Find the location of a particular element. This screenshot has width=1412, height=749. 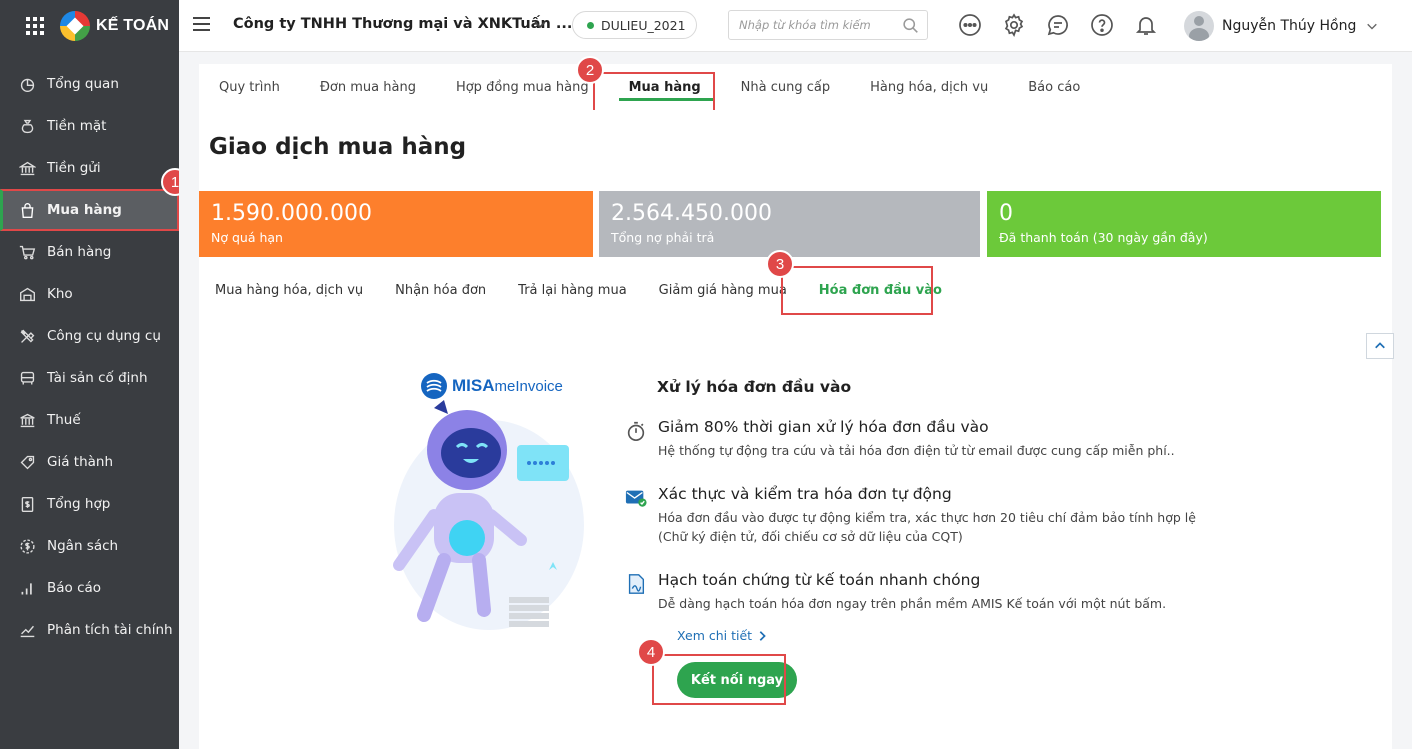

sidebar-item-ban-hang: Bán hàng is located at coordinates (89, 252).